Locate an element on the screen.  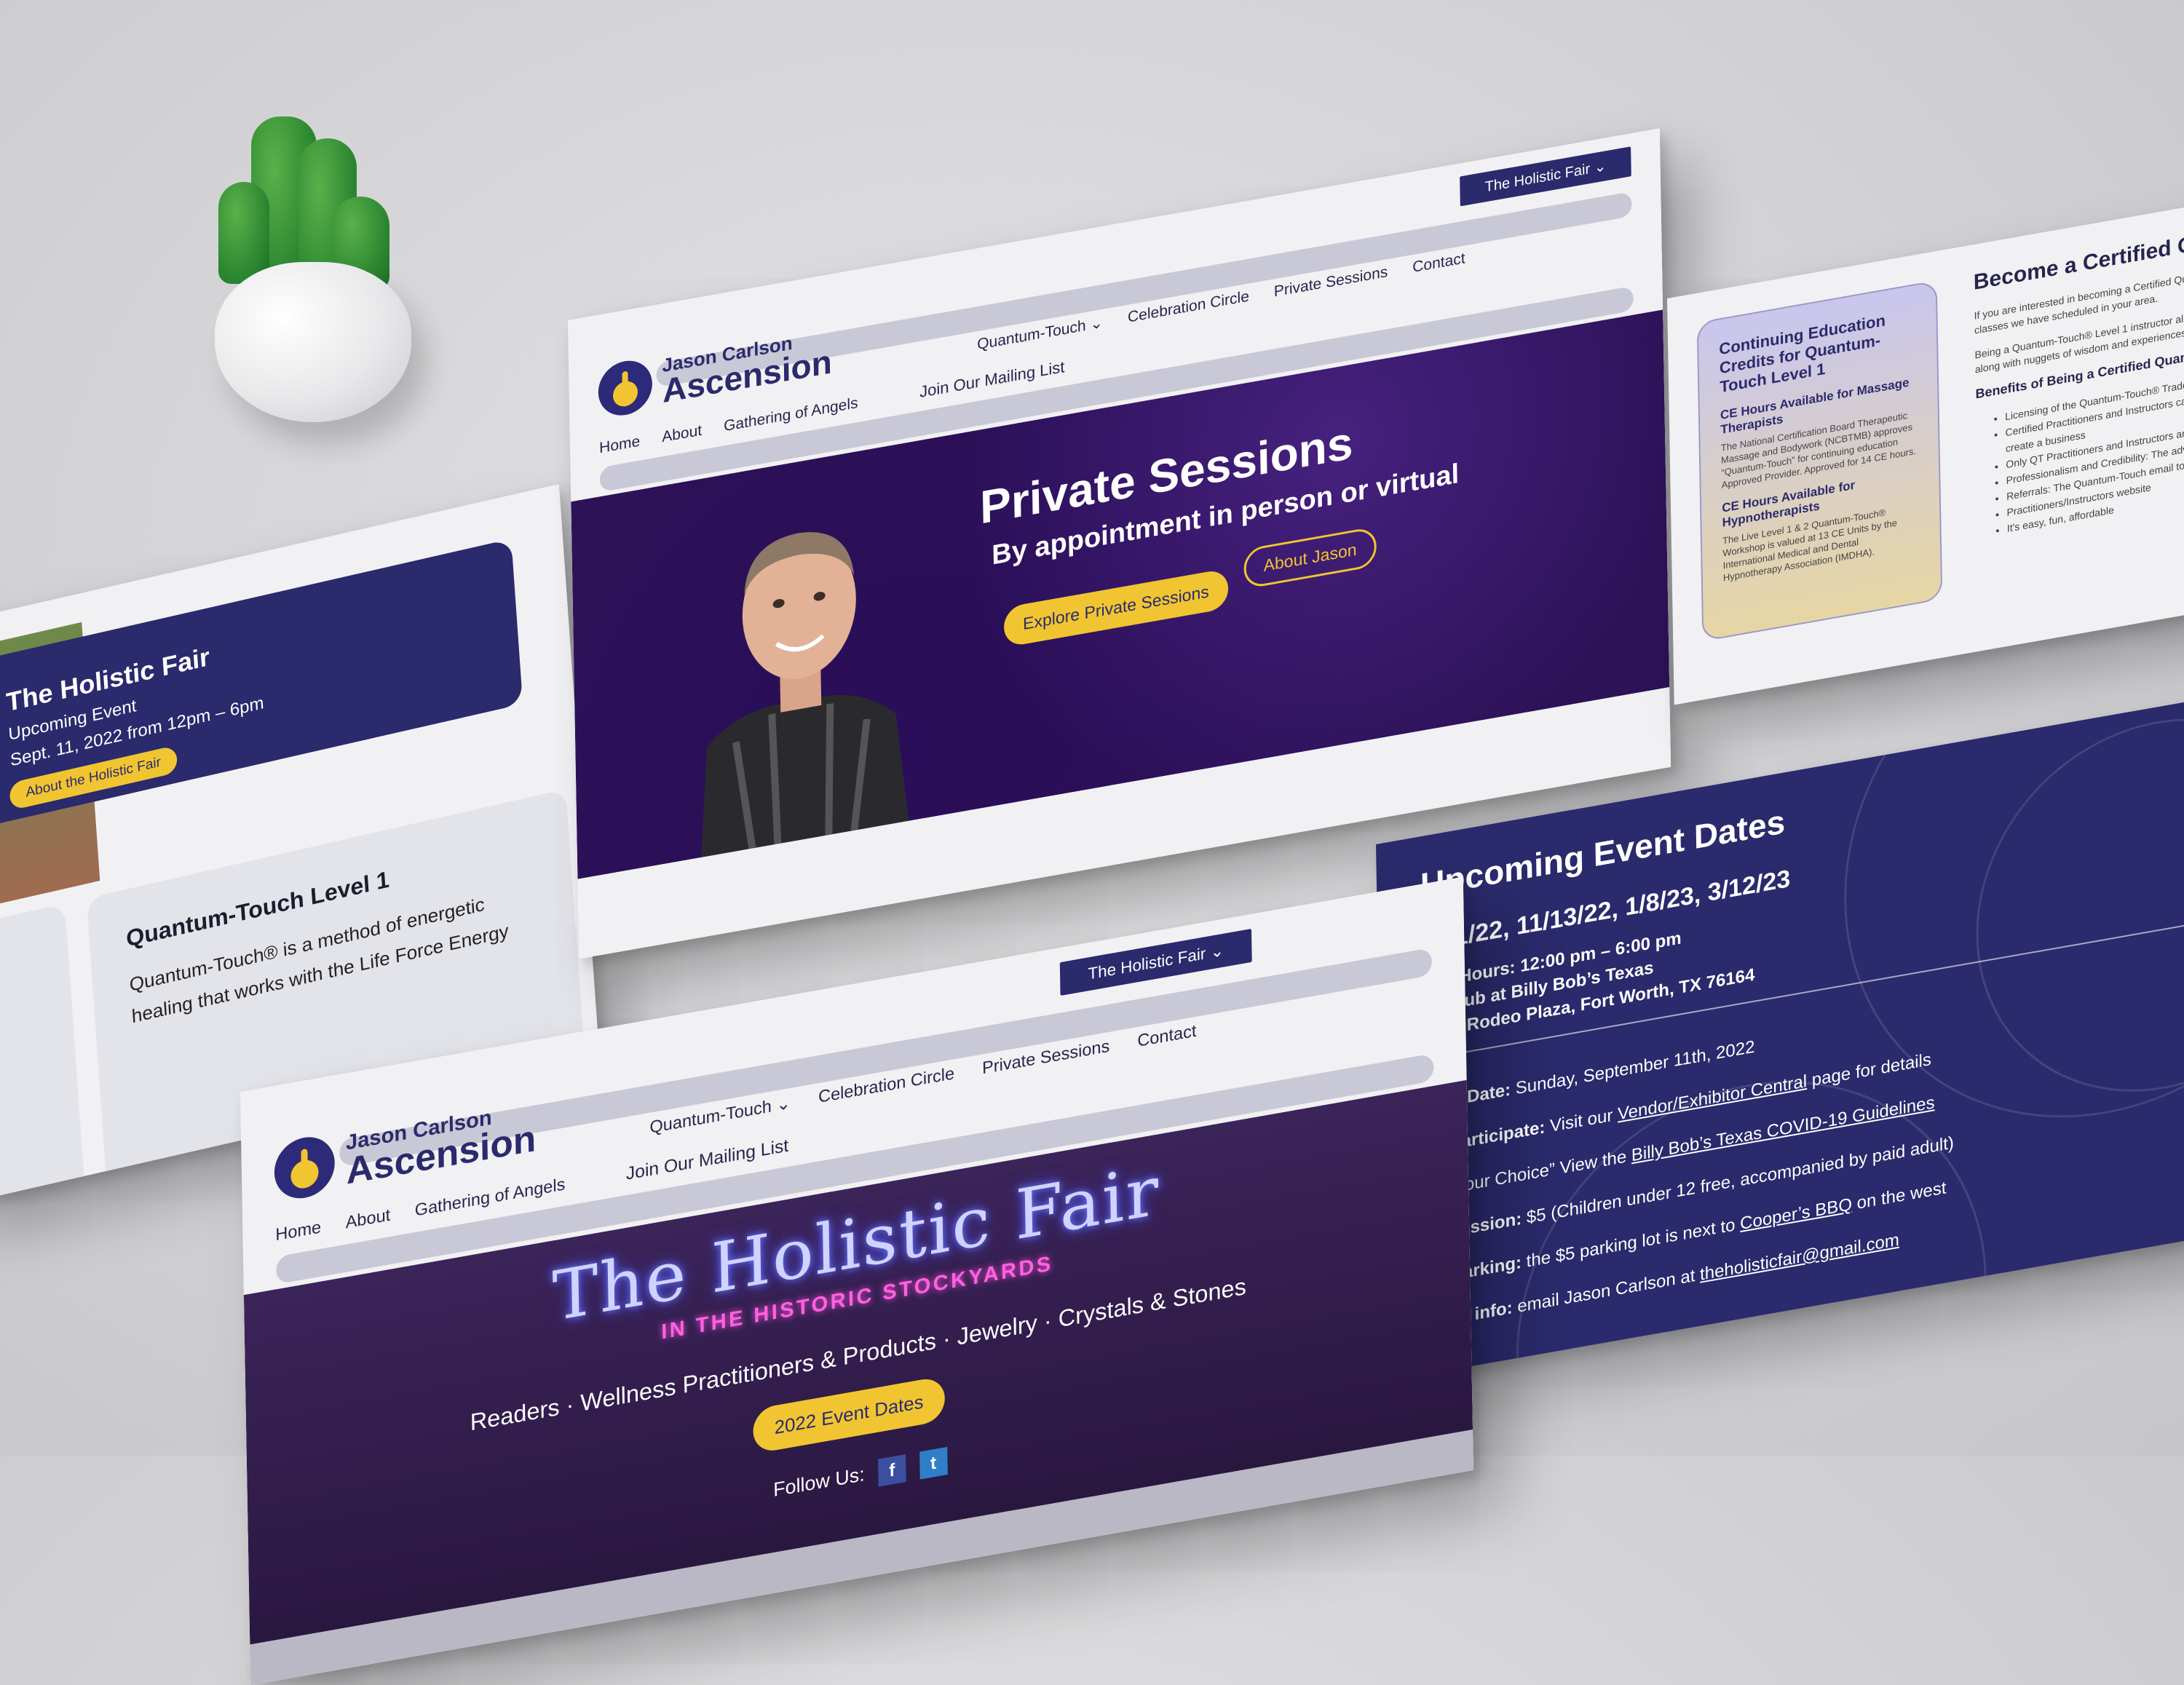
plant-pot is located at coordinates (313, 342).